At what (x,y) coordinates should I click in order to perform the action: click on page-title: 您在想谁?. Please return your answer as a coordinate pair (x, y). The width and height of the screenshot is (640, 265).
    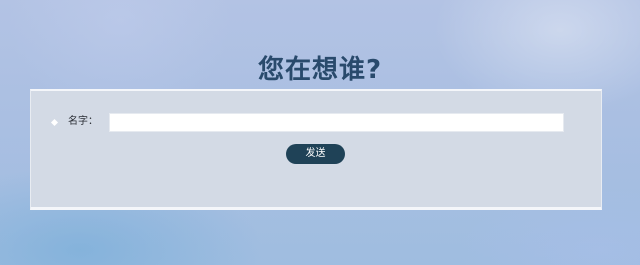
    Looking at the image, I should click on (320, 70).